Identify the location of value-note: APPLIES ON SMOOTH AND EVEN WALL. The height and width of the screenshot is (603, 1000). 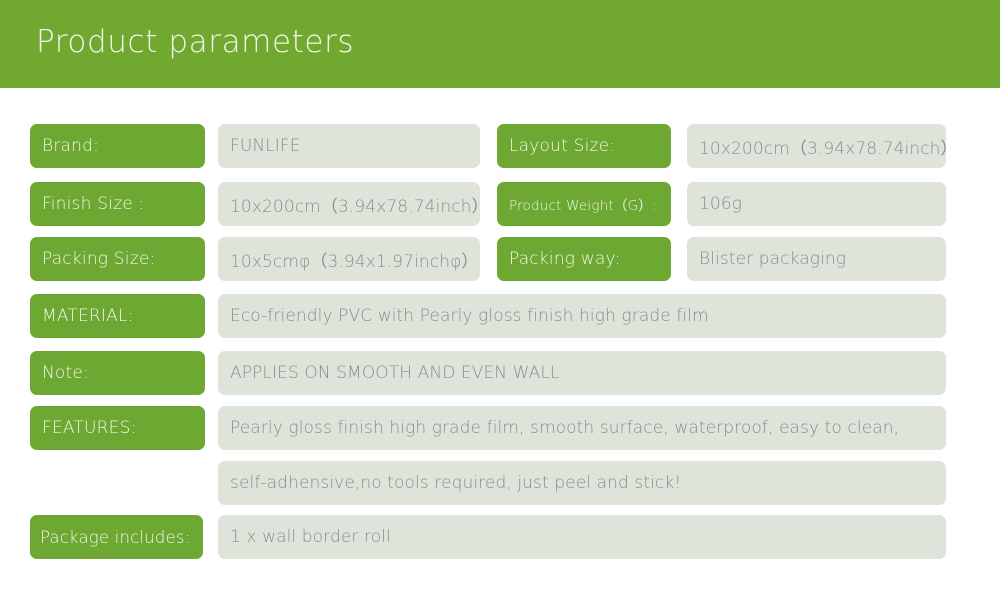
(582, 373).